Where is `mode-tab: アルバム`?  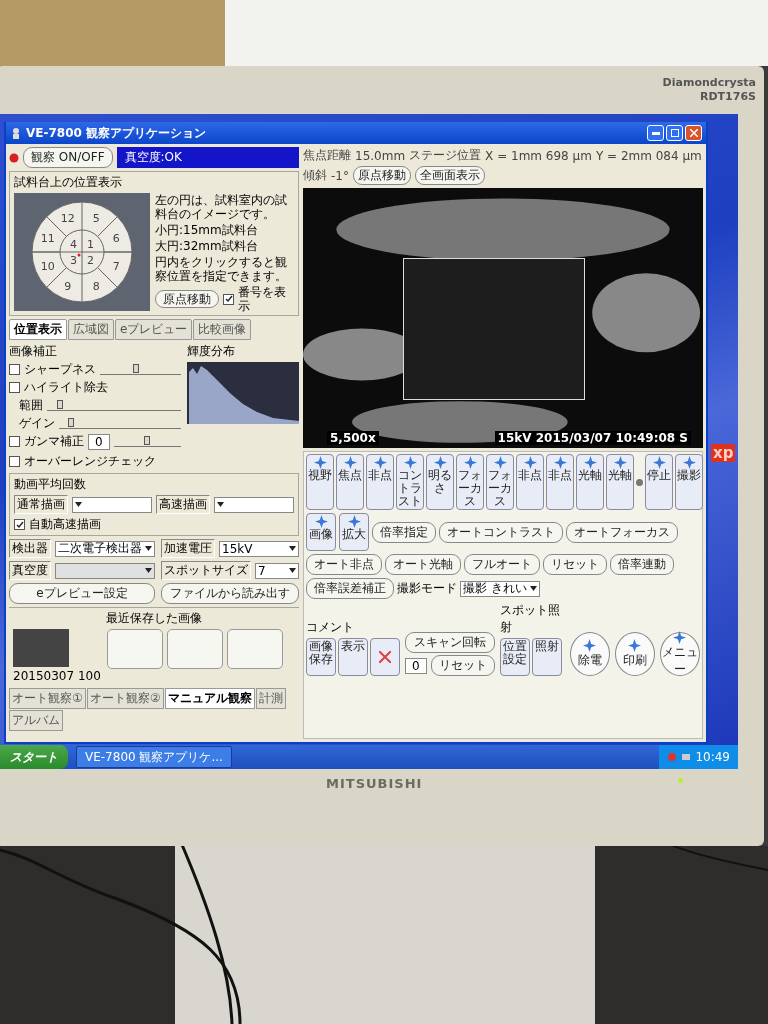 mode-tab: アルバム is located at coordinates (36, 720).